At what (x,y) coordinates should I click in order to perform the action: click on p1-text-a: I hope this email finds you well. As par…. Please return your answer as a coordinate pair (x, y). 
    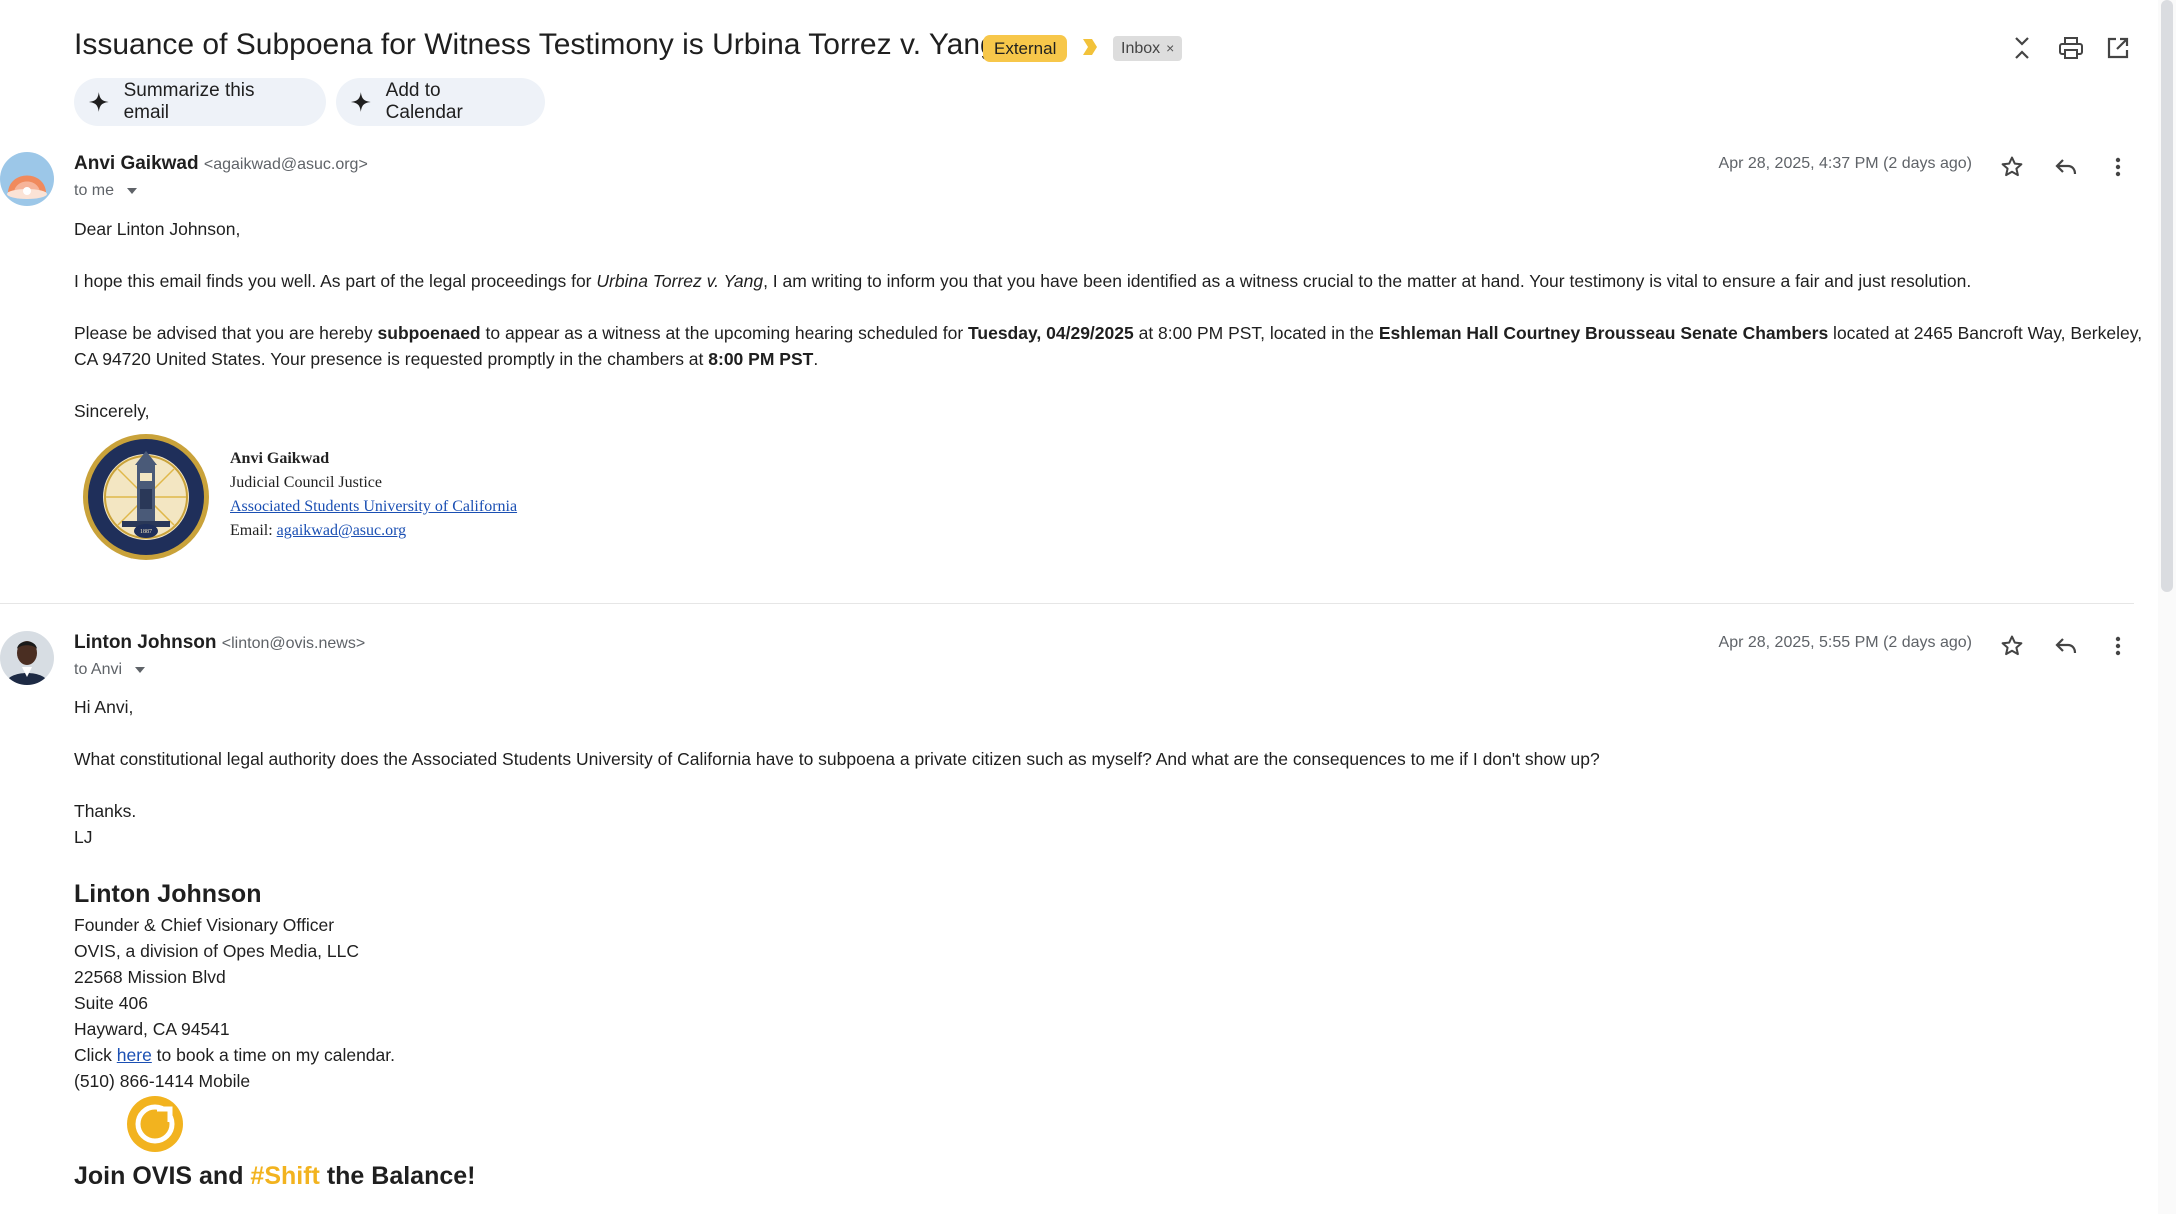
    Looking at the image, I should click on (335, 281).